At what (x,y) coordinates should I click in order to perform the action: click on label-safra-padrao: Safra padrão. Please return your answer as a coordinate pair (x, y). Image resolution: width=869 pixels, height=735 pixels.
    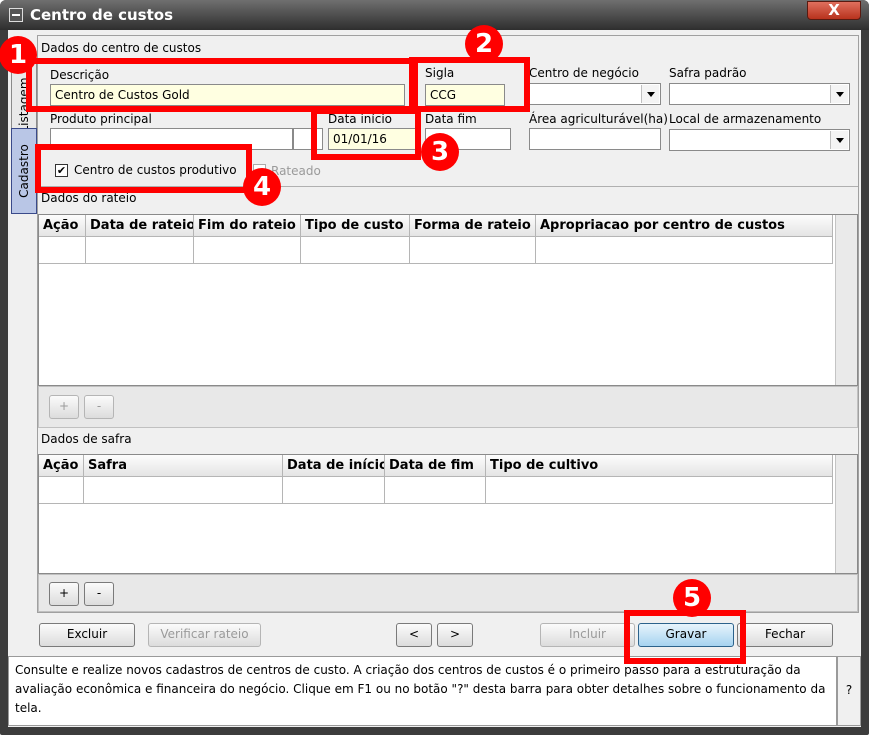
    Looking at the image, I should click on (708, 73).